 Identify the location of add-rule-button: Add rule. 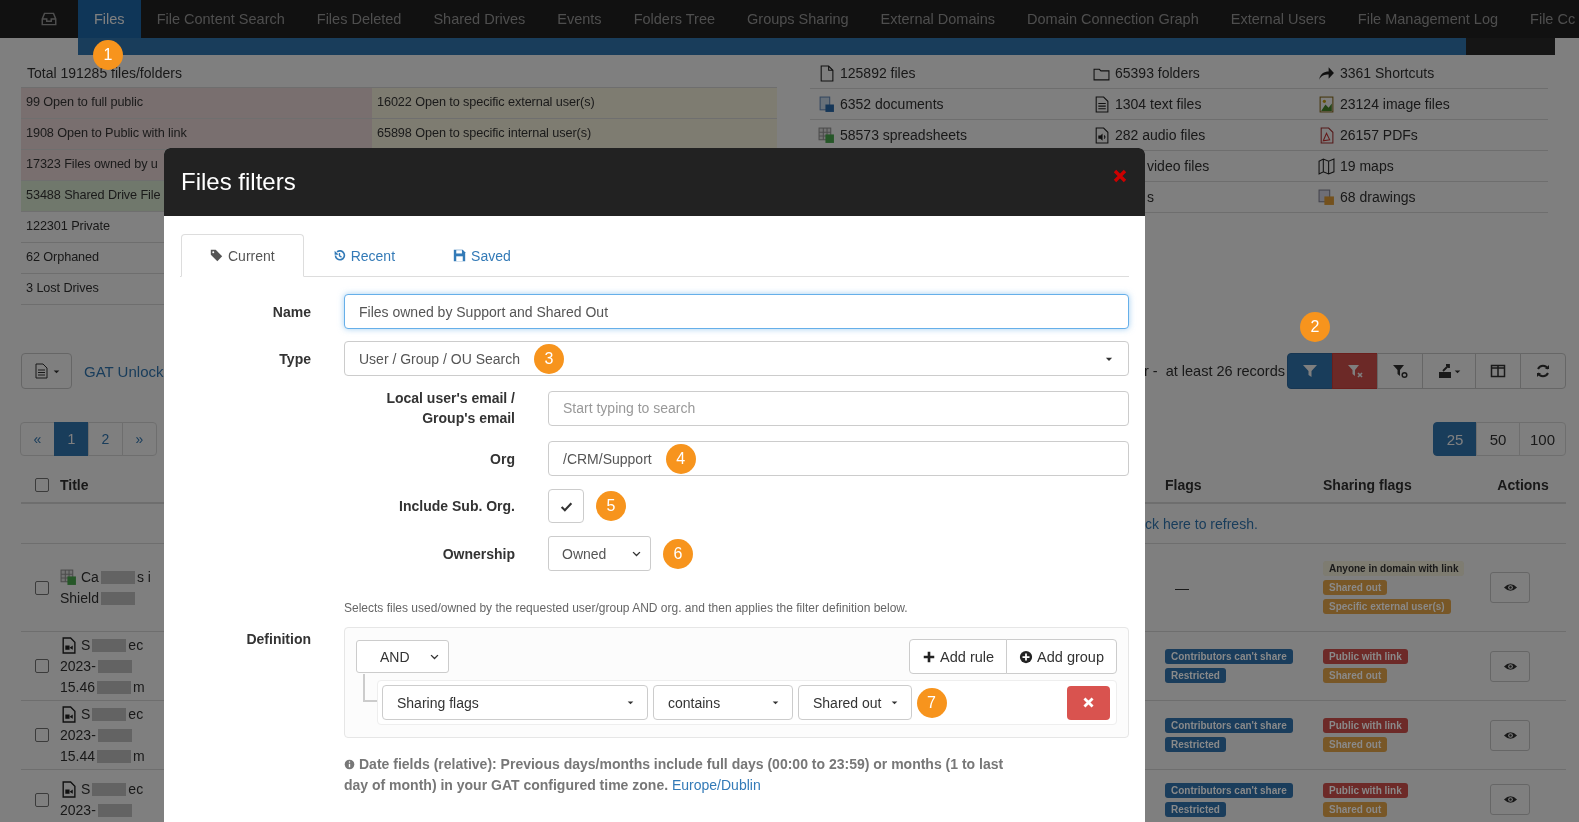
(958, 656).